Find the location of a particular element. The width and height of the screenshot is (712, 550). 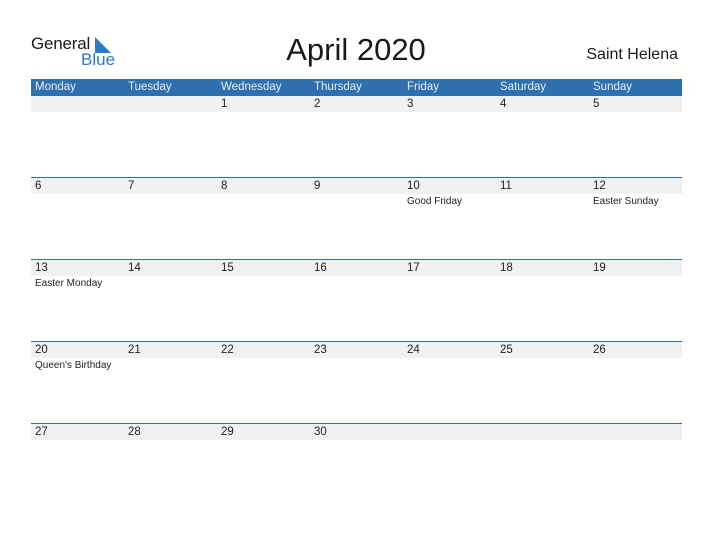

day-number: 4 is located at coordinates (503, 104).